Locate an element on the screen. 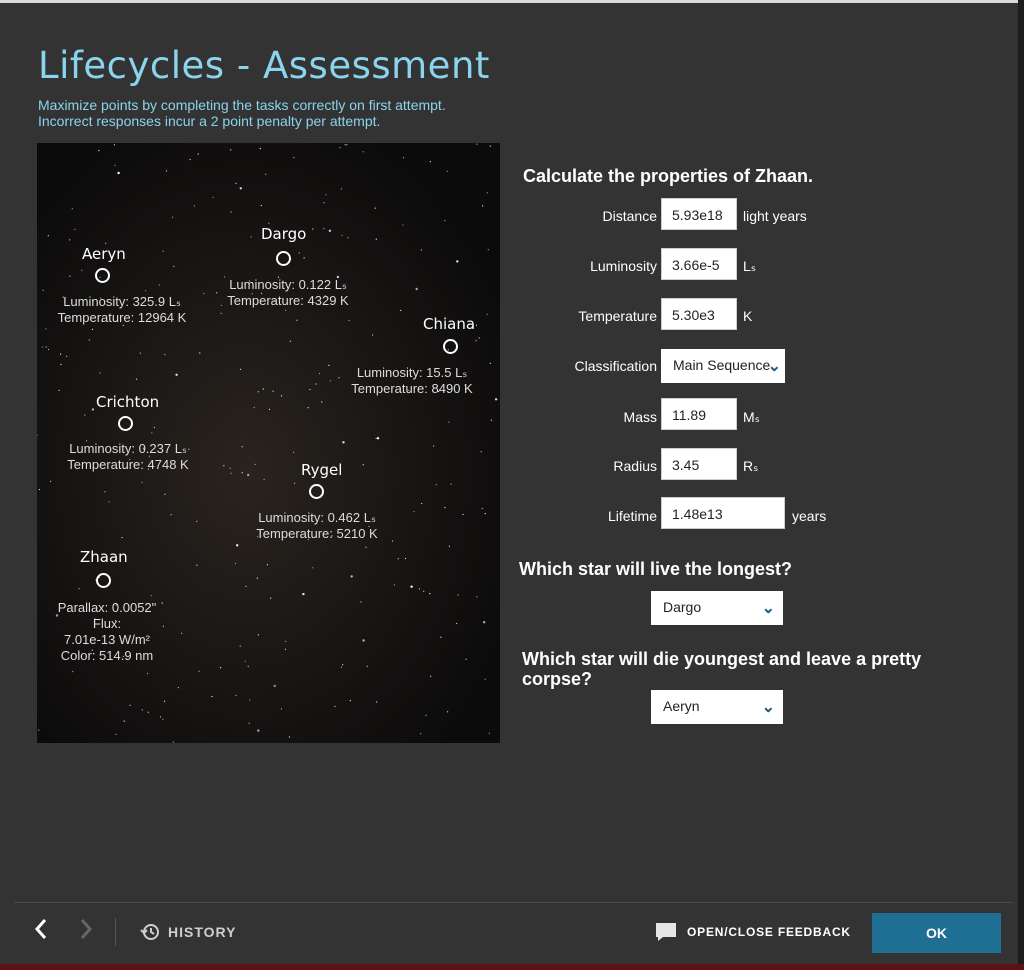  footer-divider is located at coordinates (513, 902).